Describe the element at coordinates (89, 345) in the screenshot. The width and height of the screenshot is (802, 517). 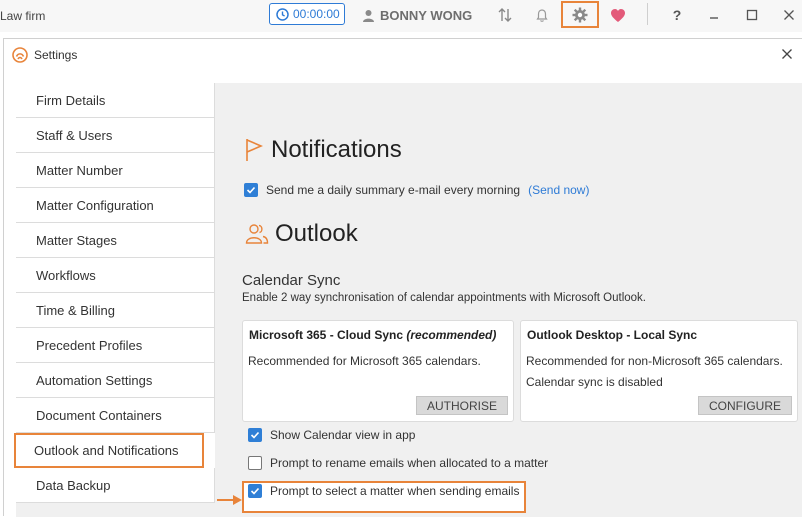
I see `sidebar-item-label: Precedent Profiles` at that location.